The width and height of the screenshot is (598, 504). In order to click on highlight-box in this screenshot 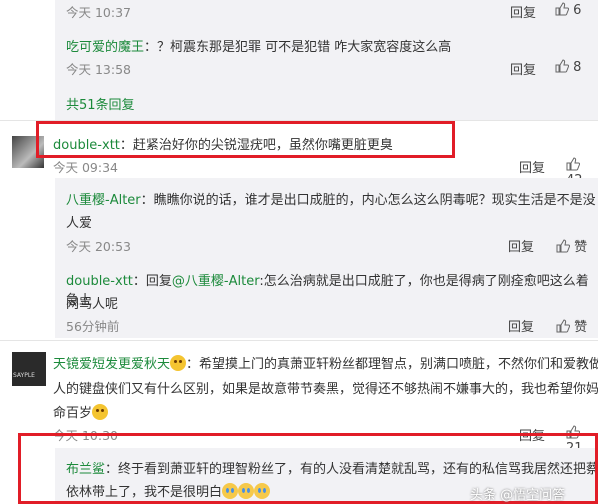, I will do `click(245, 139)`.